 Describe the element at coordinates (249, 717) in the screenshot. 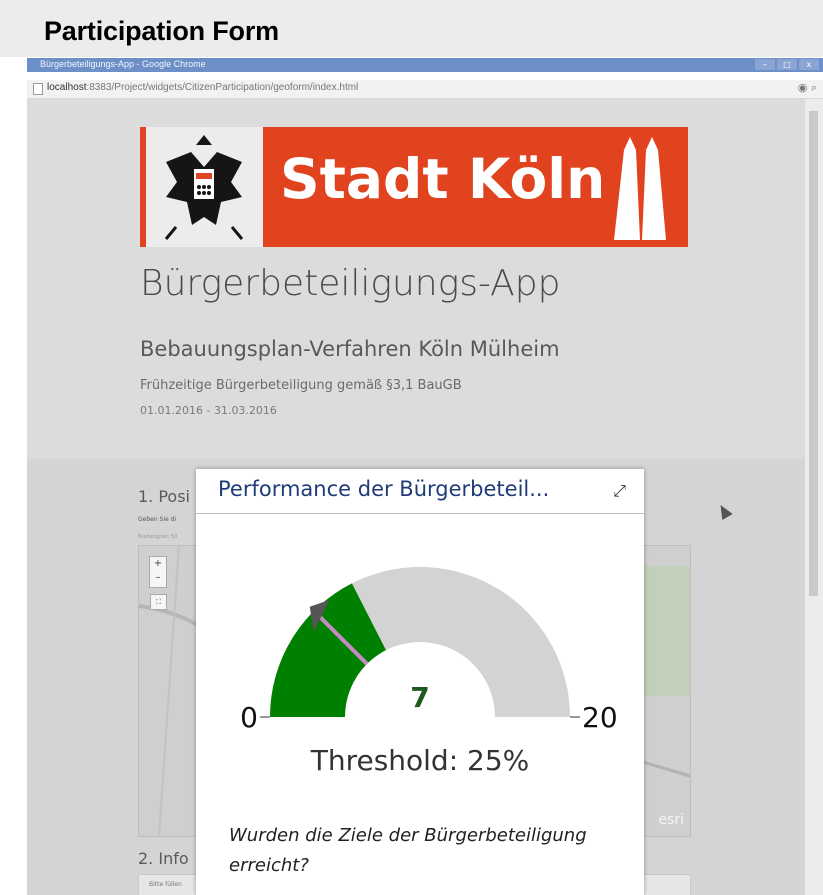

I see `gauge-min-label: 0` at that location.